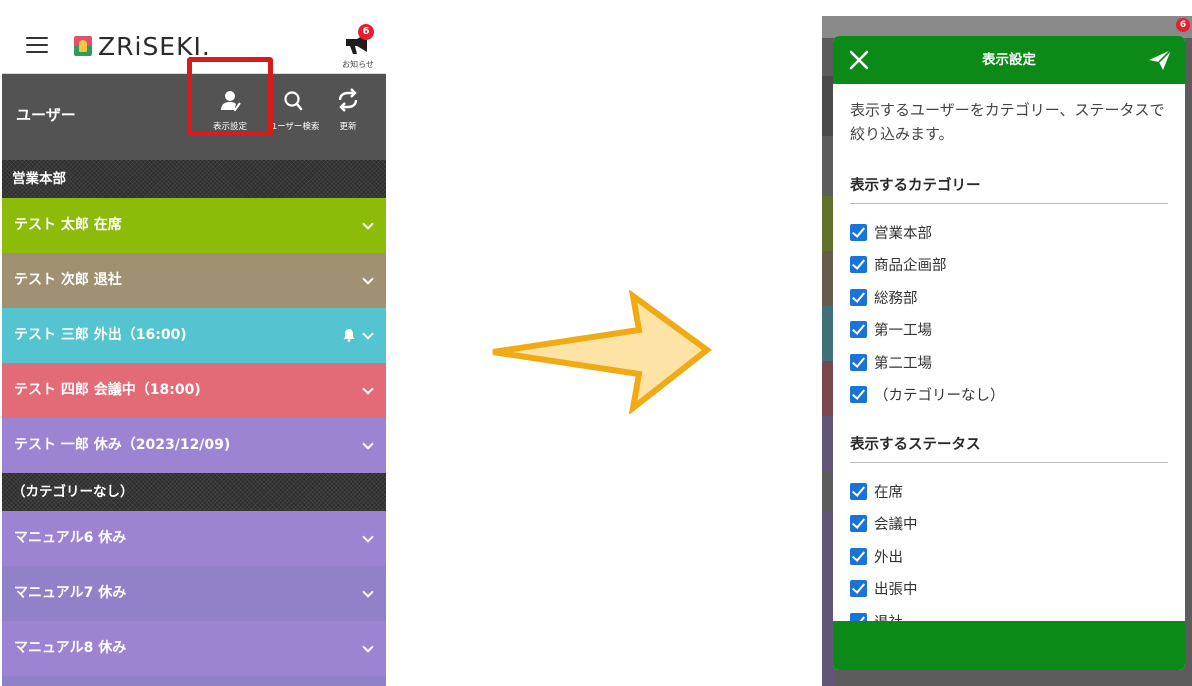  What do you see at coordinates (1009, 265) in the screenshot?
I see `category-checkbox-row: 商品企画部` at bounding box center [1009, 265].